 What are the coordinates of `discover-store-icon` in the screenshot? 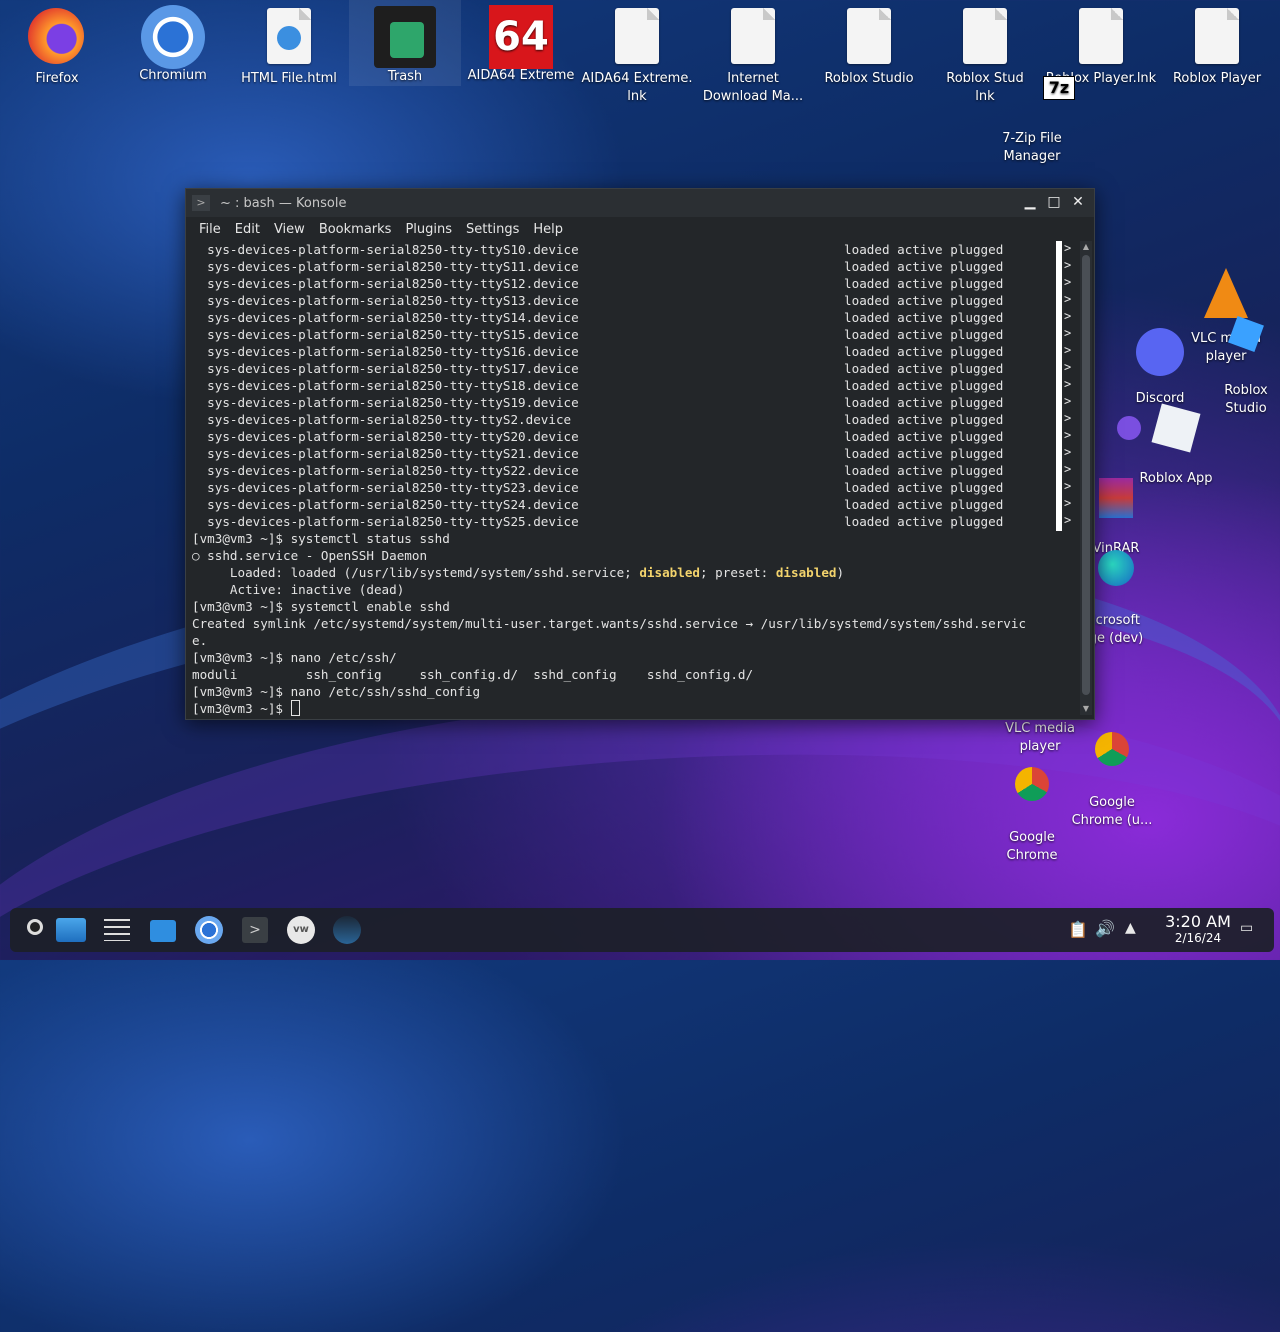 It's located at (163, 930).